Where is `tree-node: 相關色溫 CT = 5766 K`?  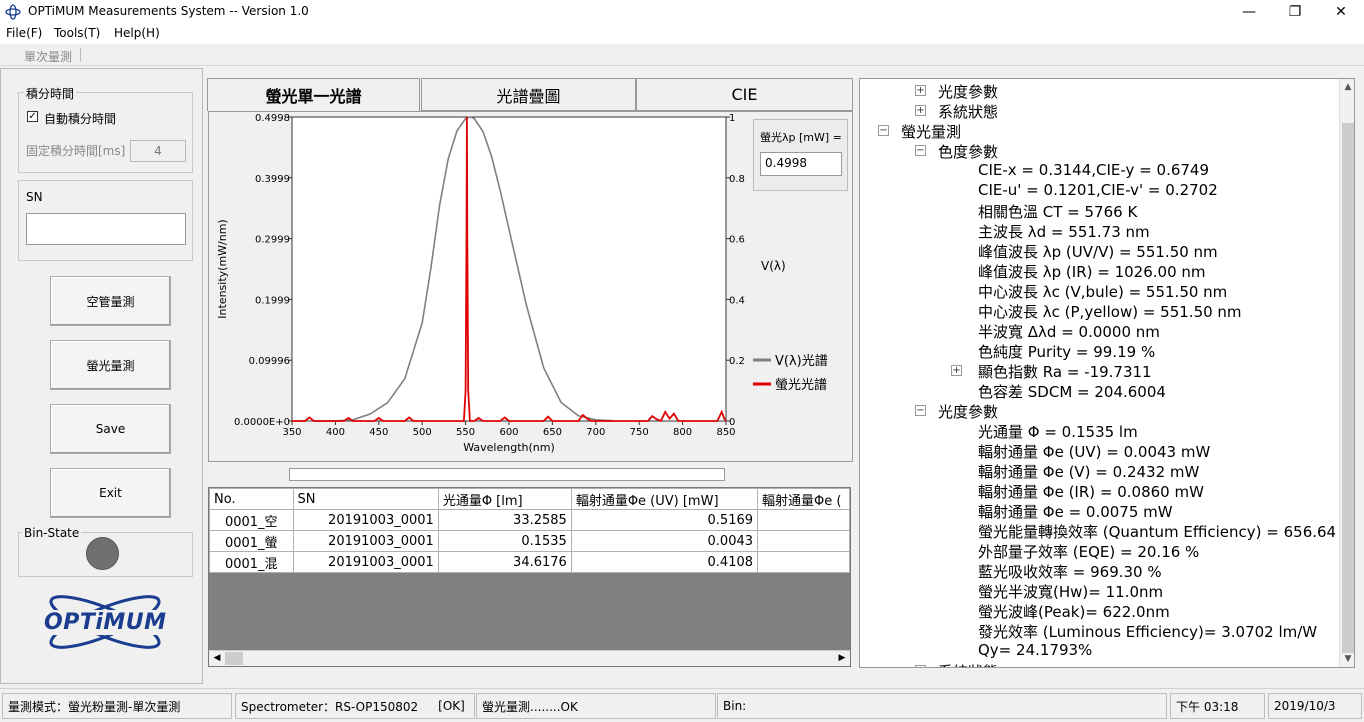
tree-node: 相關色溫 CT = 5766 K is located at coordinates (1057, 211).